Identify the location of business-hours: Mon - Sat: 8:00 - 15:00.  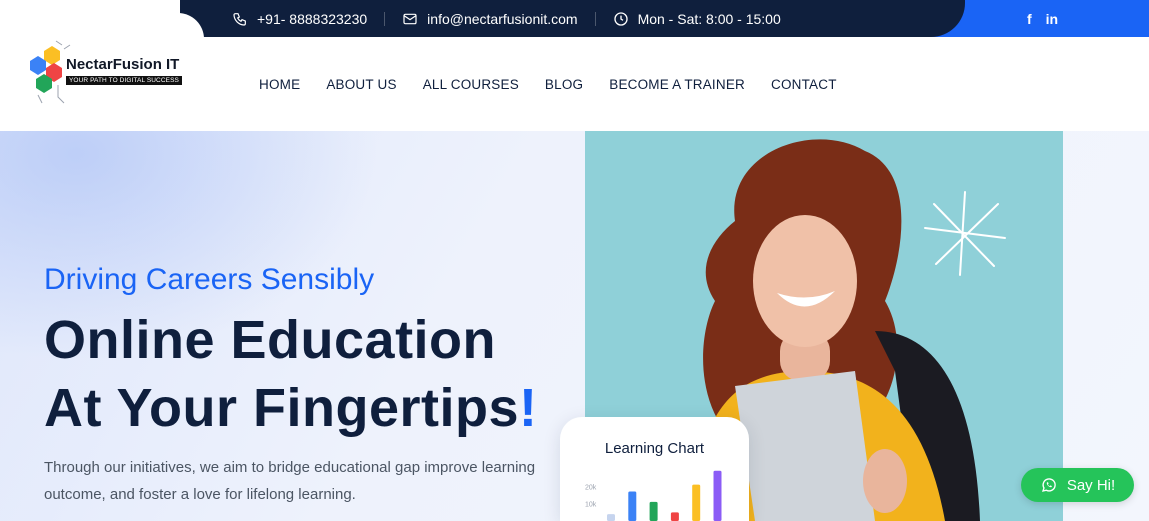
(697, 19).